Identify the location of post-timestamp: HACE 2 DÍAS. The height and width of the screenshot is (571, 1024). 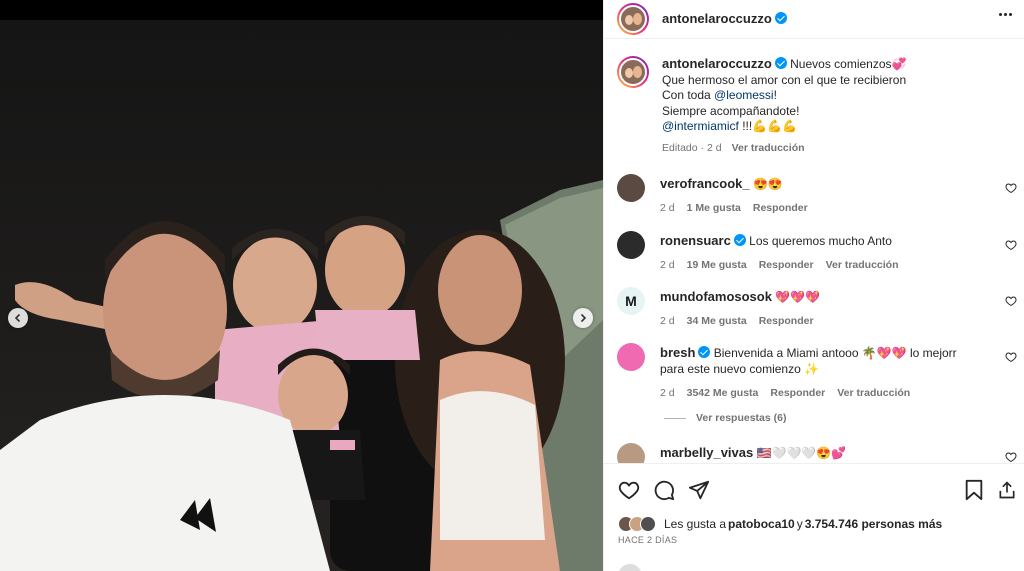
(647, 540).